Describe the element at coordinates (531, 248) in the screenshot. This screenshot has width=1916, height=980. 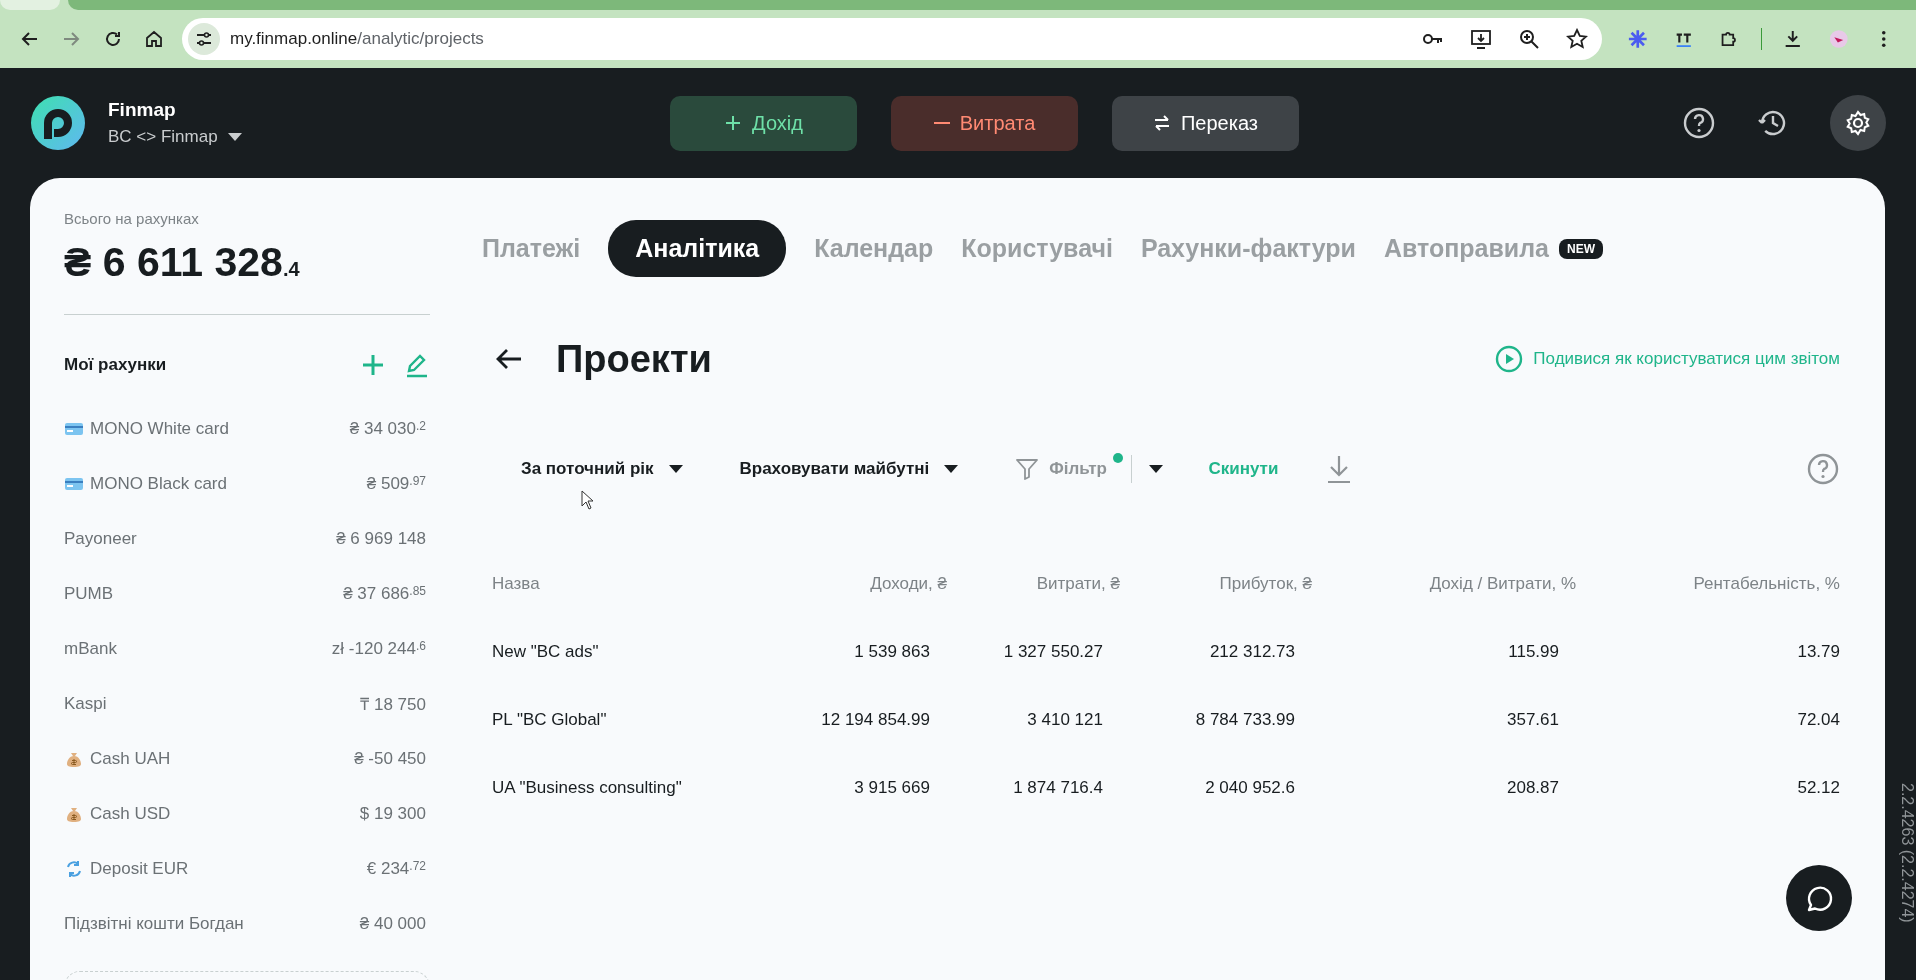
I see `nav-tab: Платежі` at that location.